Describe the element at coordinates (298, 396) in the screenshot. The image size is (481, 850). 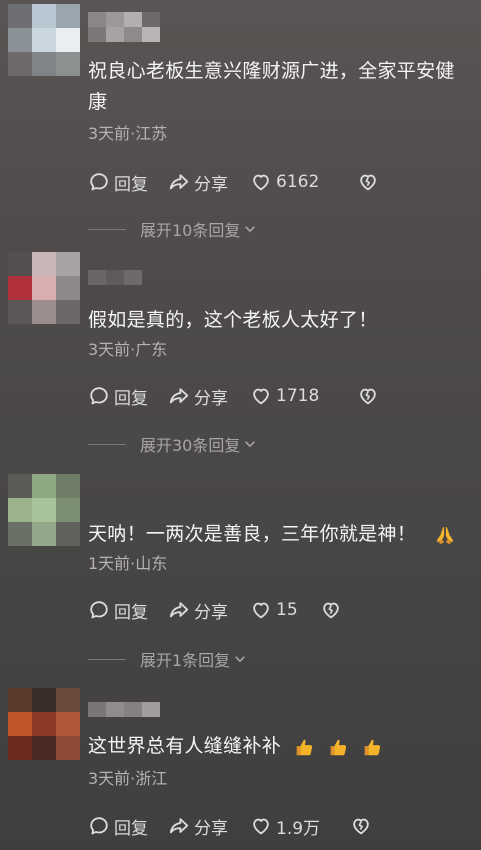
I see `like-count: 1718` at that location.